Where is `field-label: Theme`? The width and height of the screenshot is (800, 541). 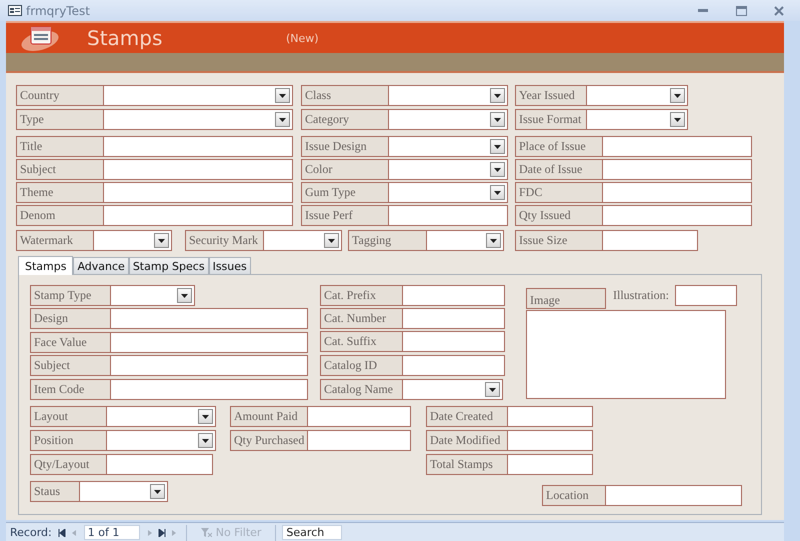 field-label: Theme is located at coordinates (60, 192).